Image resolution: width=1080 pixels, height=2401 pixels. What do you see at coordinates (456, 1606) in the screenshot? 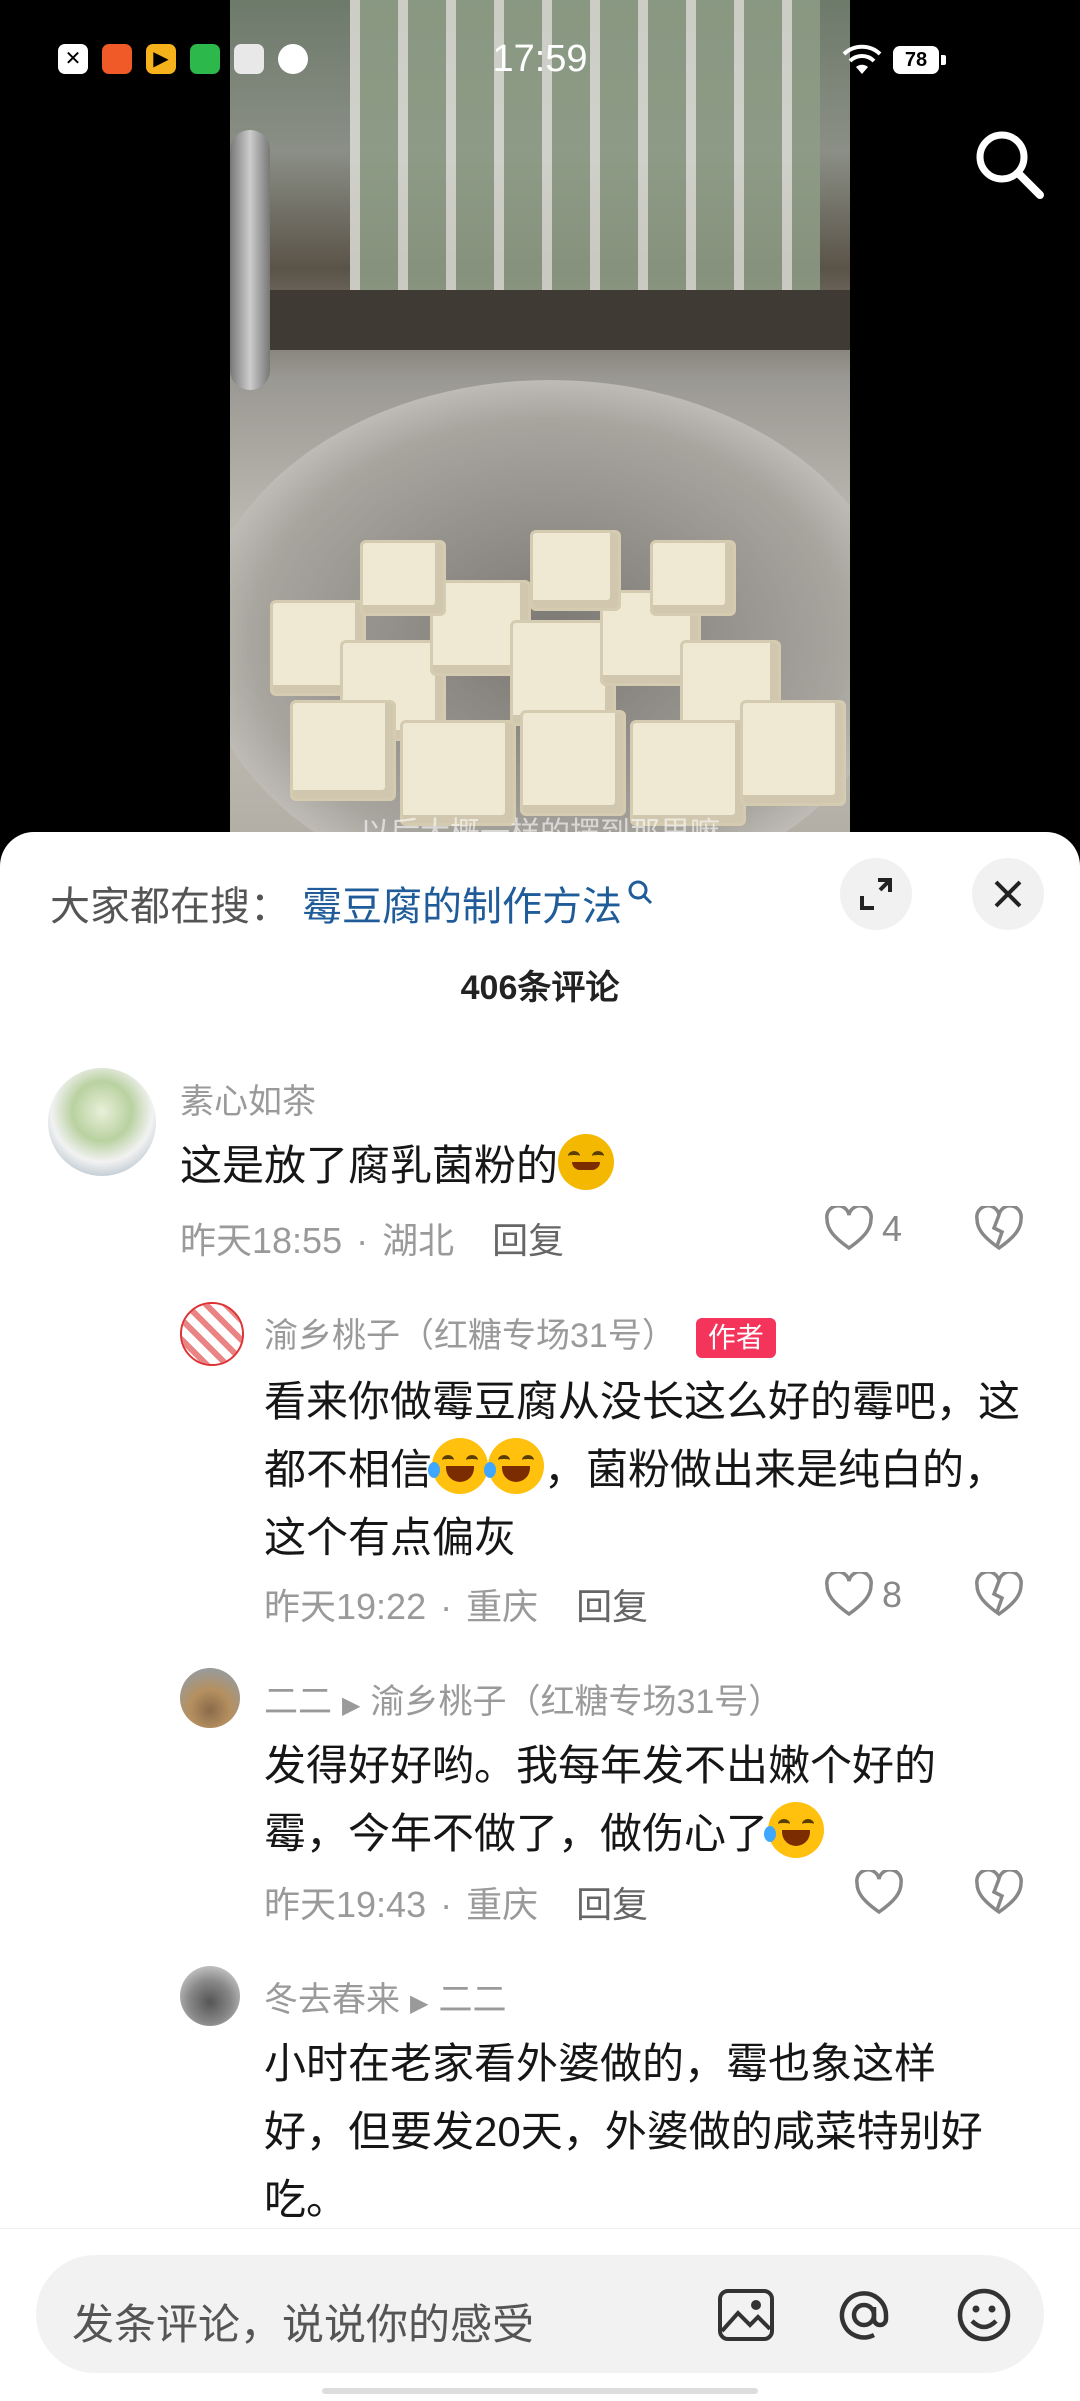
I see `comment-meta: 昨天19:22 · 重庆 回复` at bounding box center [456, 1606].